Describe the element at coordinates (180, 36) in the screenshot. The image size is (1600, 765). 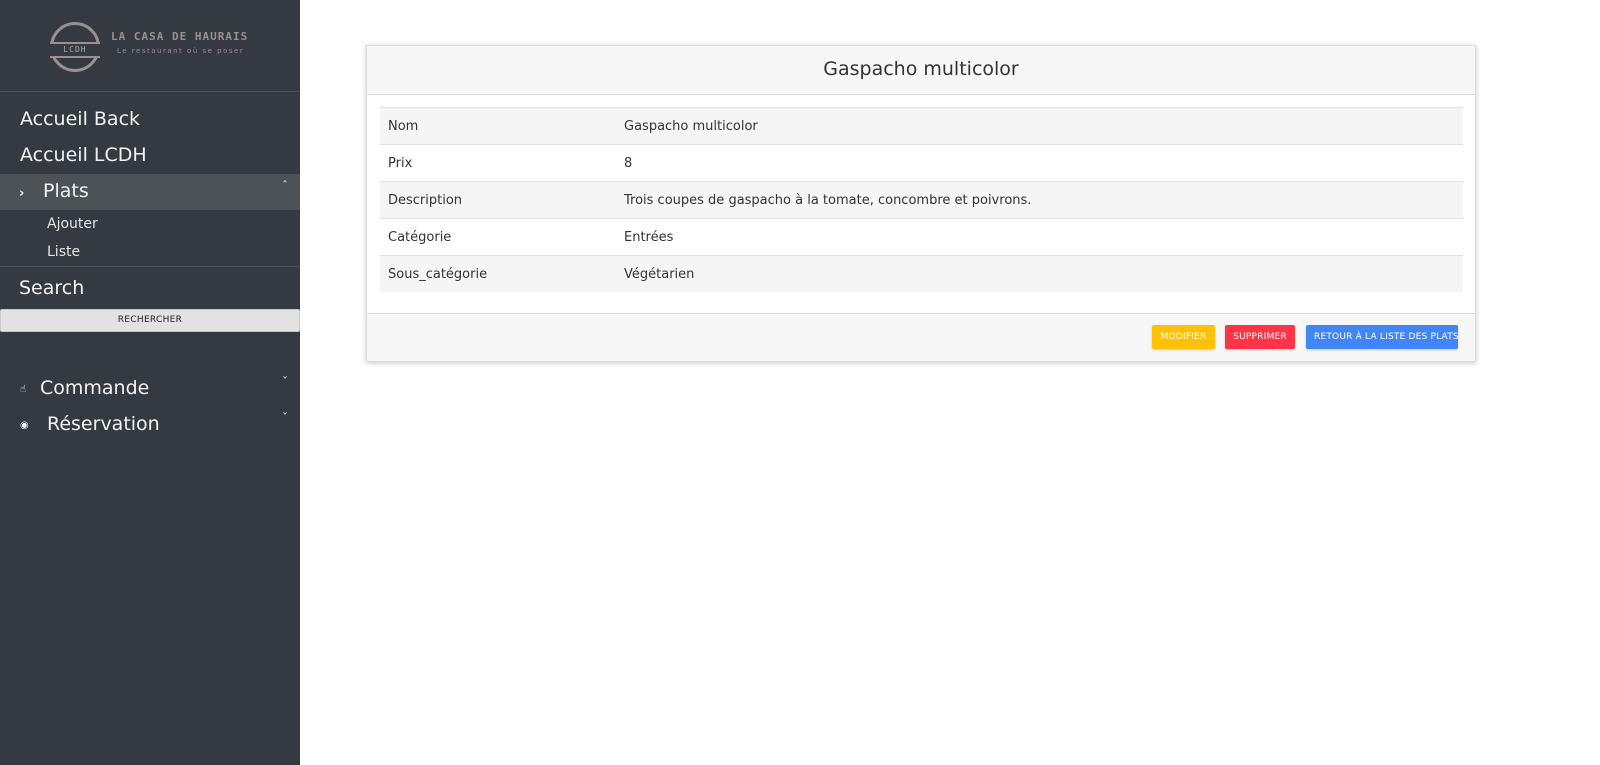
I see `logo-title: LA CASA DE HAURAIS` at that location.